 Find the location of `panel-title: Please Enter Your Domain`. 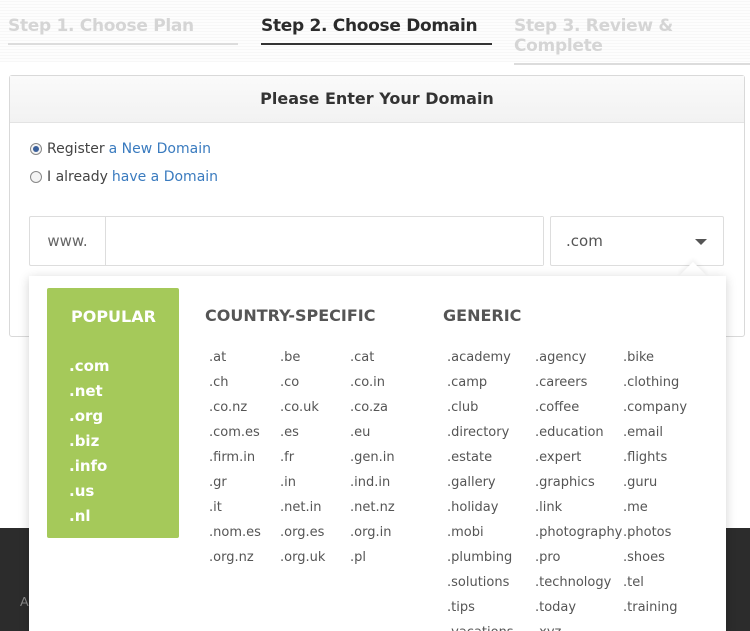

panel-title: Please Enter Your Domain is located at coordinates (377, 99).